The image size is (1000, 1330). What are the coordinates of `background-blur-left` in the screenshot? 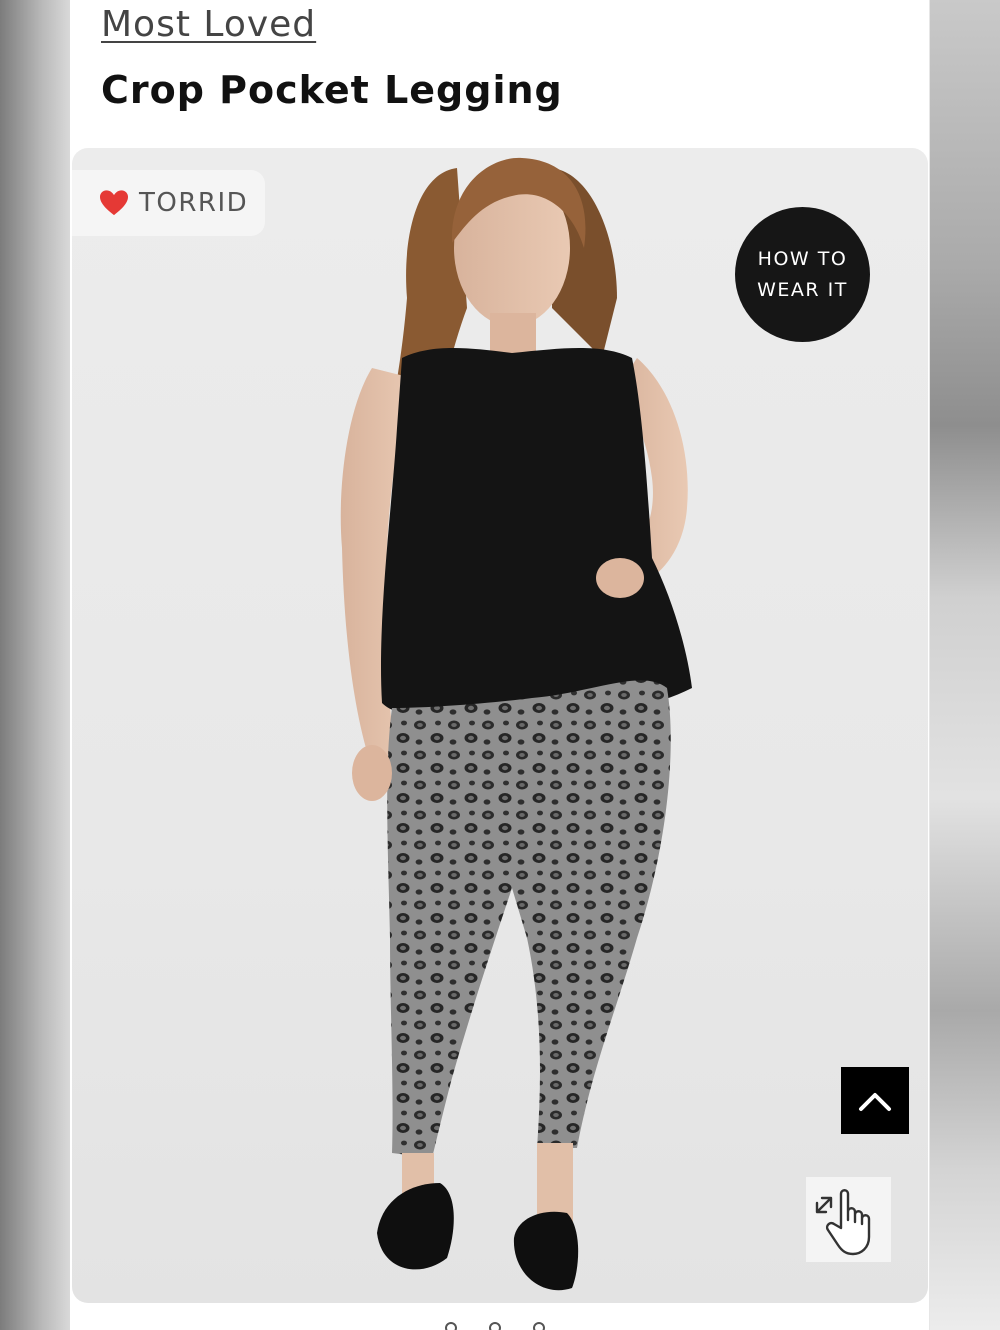 It's located at (35, 665).